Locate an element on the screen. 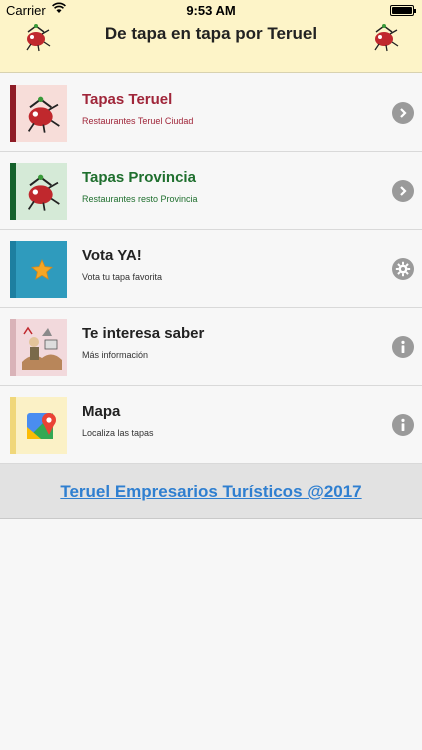 This screenshot has width=422, height=750. page-title: De tapa en tapa por Teruel is located at coordinates (211, 33).